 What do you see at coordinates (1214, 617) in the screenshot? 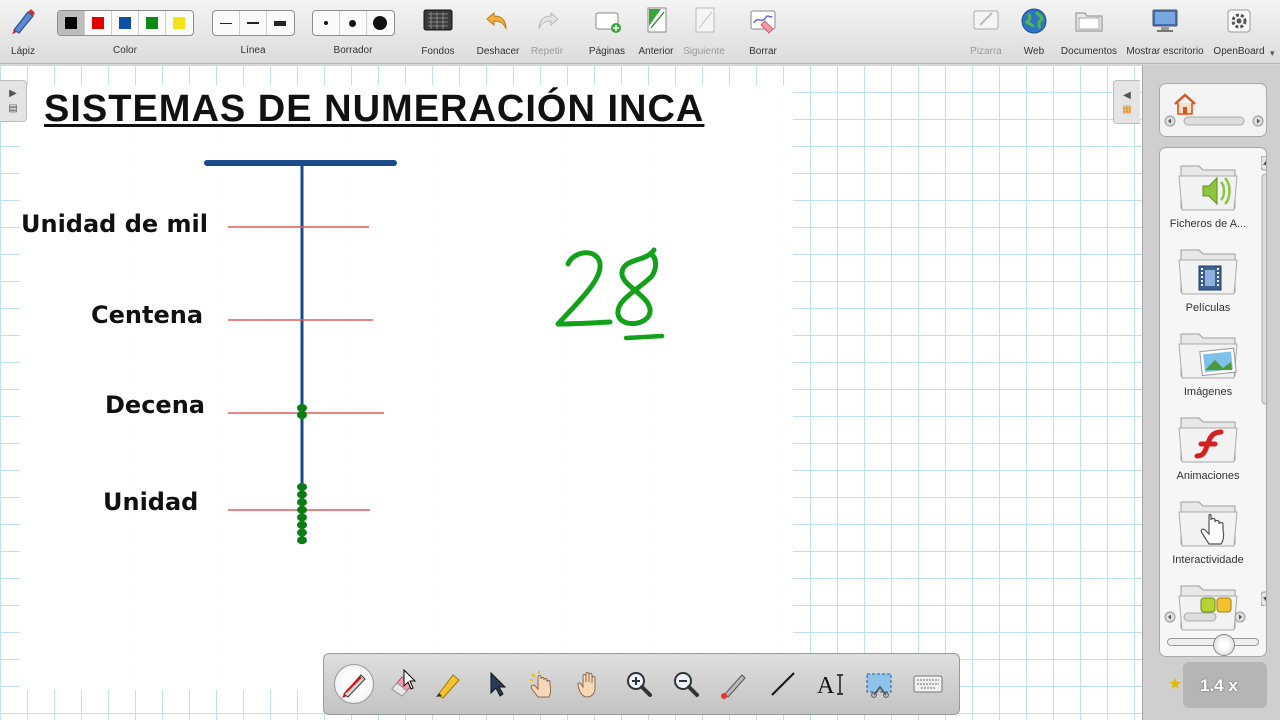
I see `library-horizontal-scrollbar` at bounding box center [1214, 617].